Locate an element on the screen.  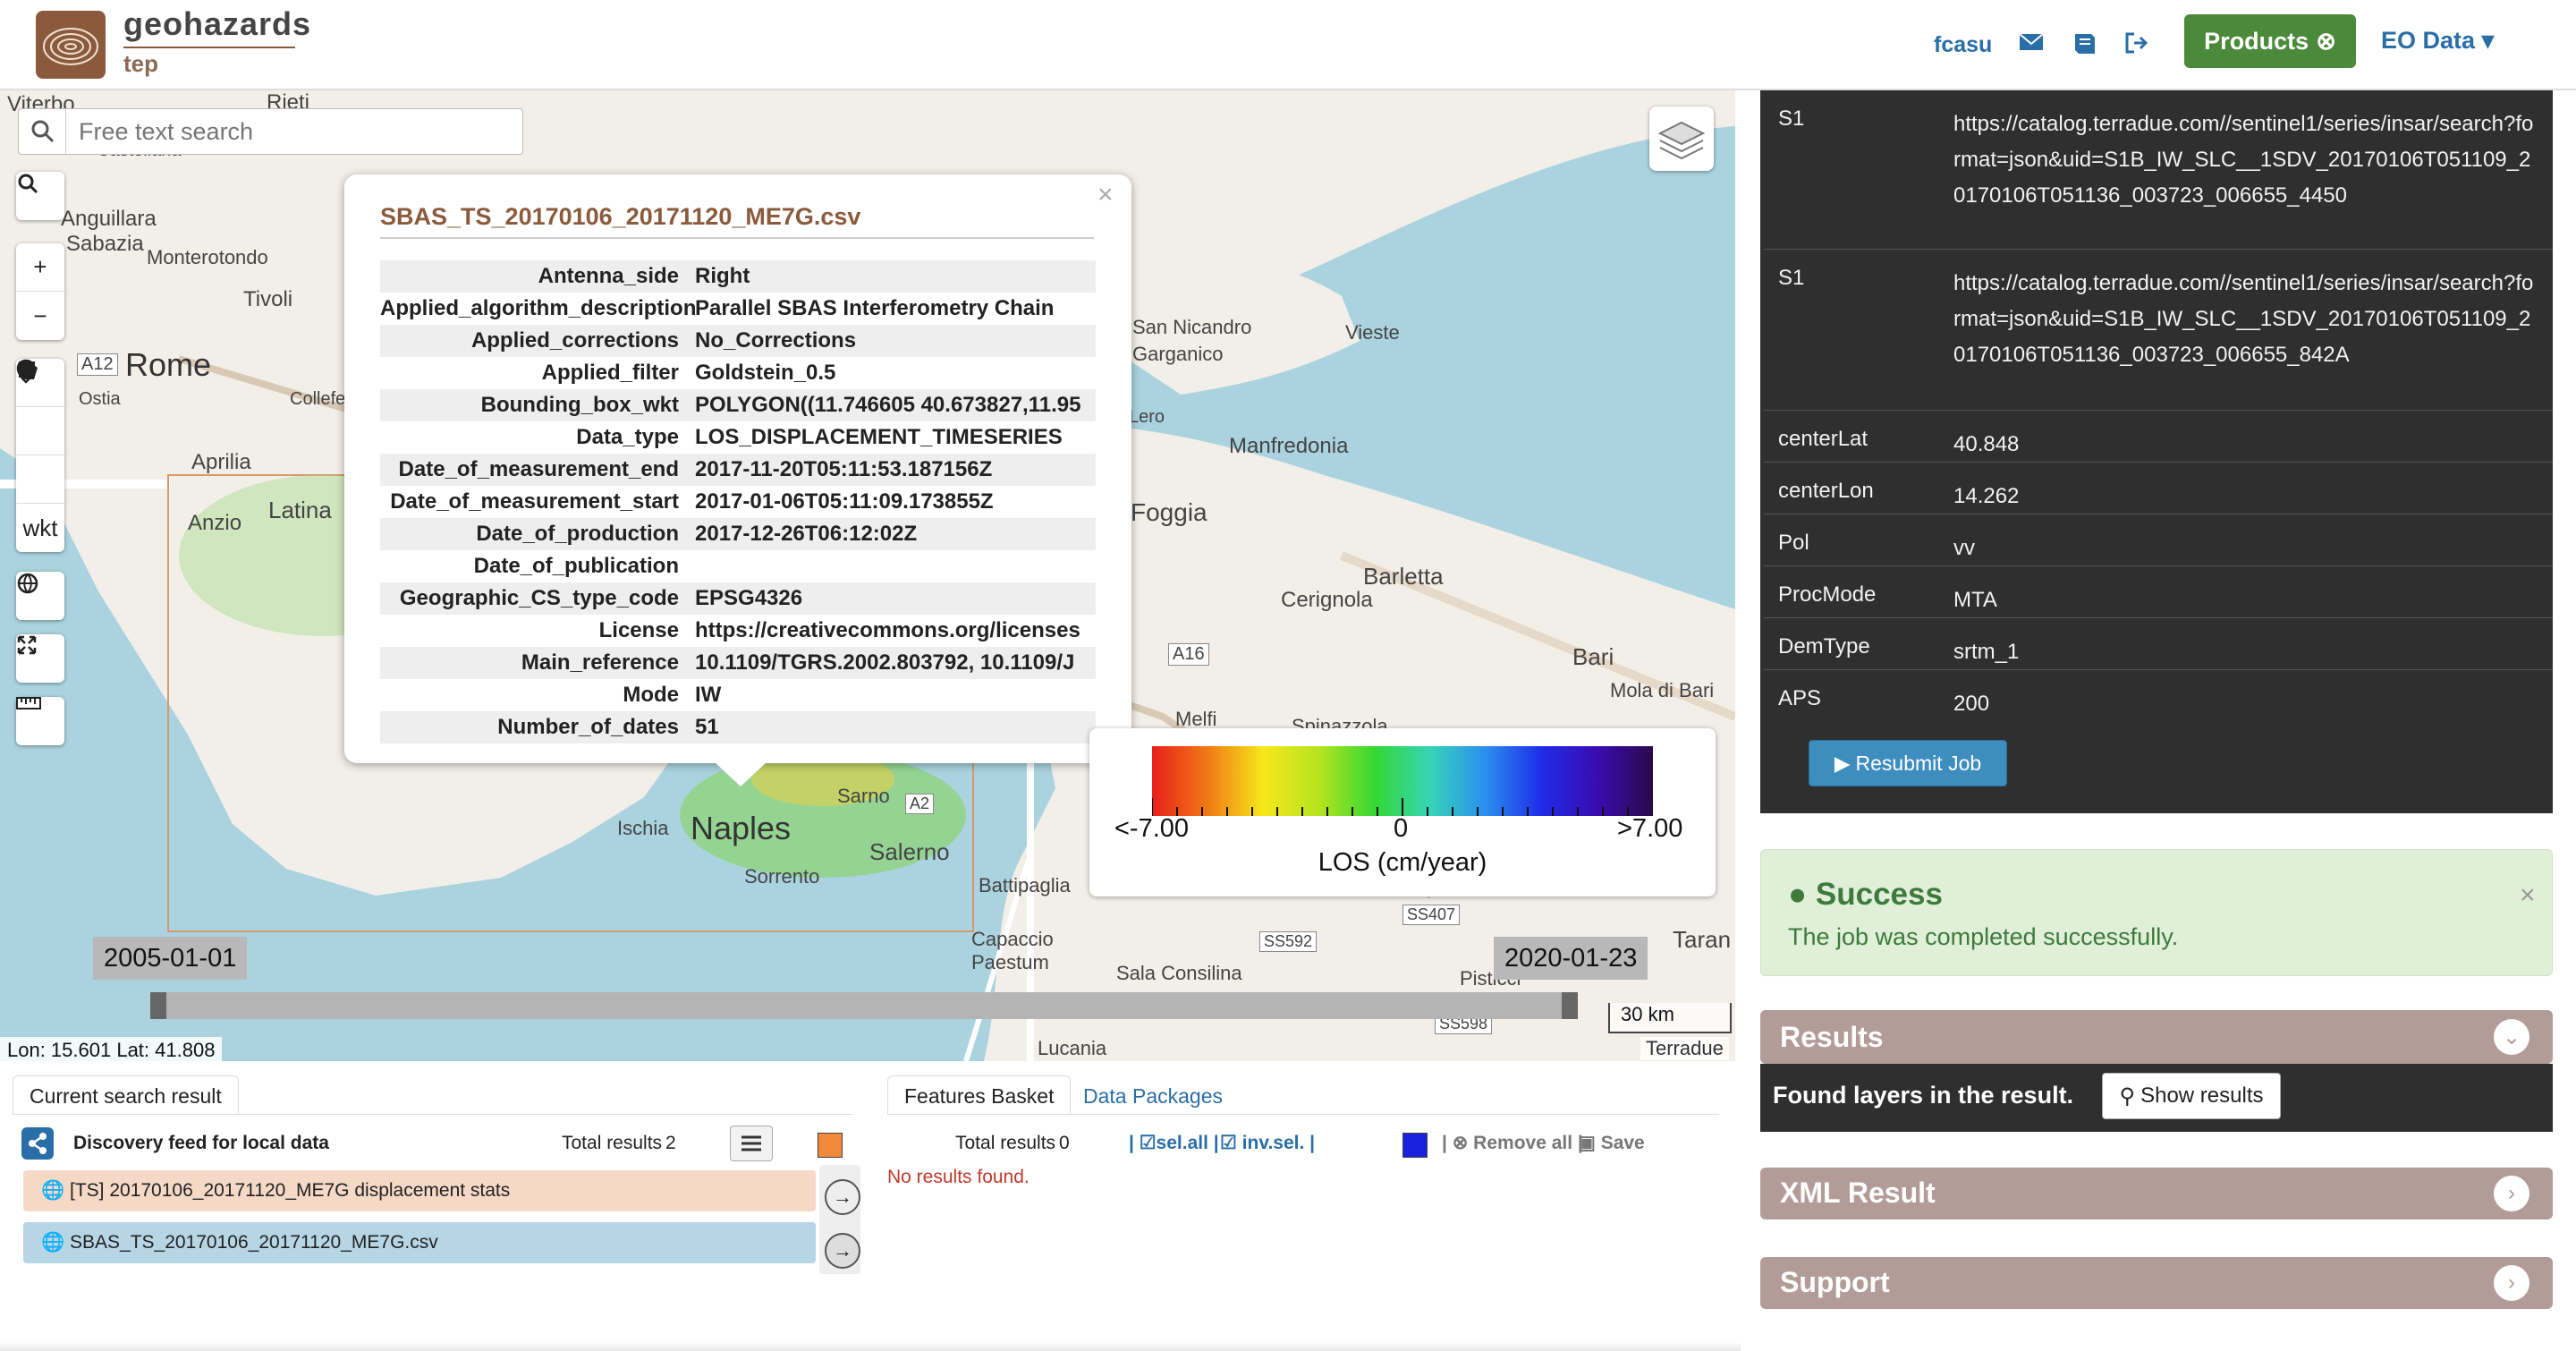
time-slider-handle-end is located at coordinates (1570, 1006).